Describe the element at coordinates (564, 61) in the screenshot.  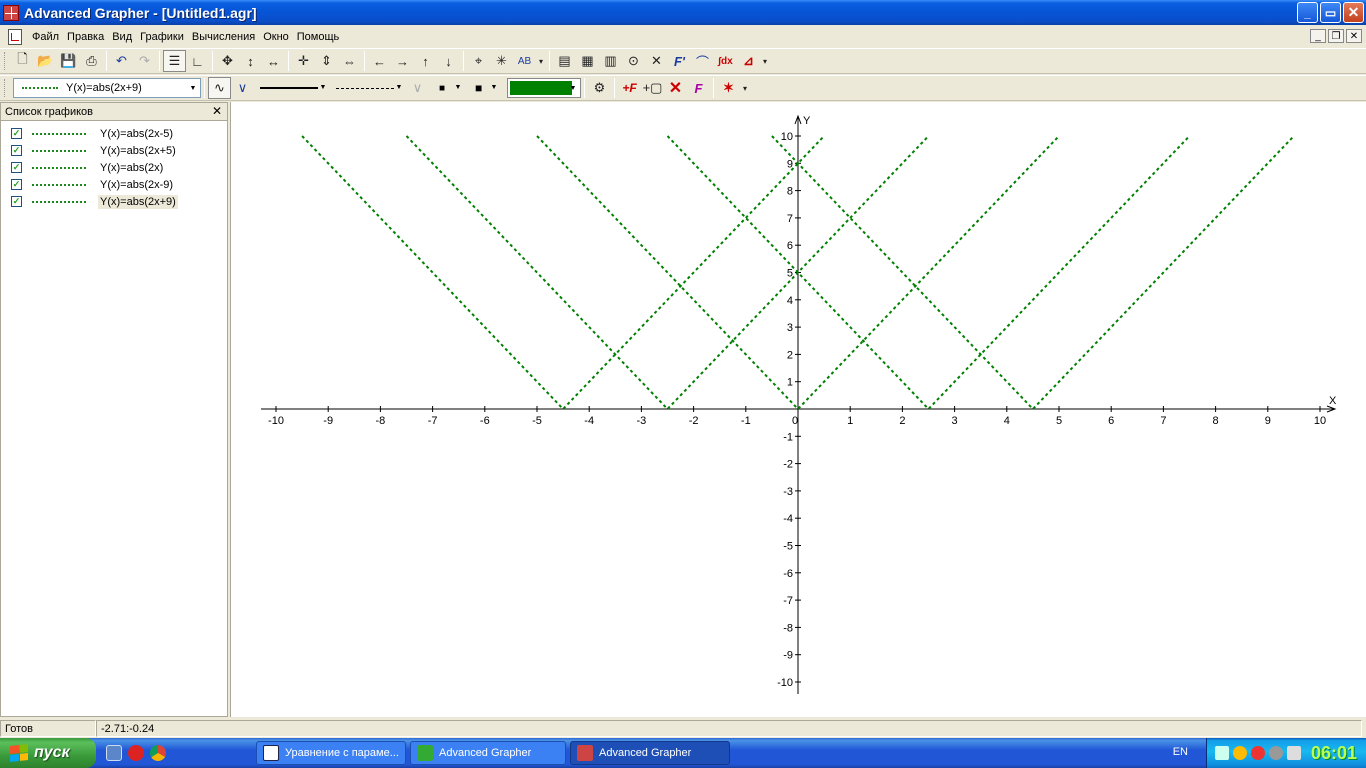
I see `properties-icon: ▤` at that location.